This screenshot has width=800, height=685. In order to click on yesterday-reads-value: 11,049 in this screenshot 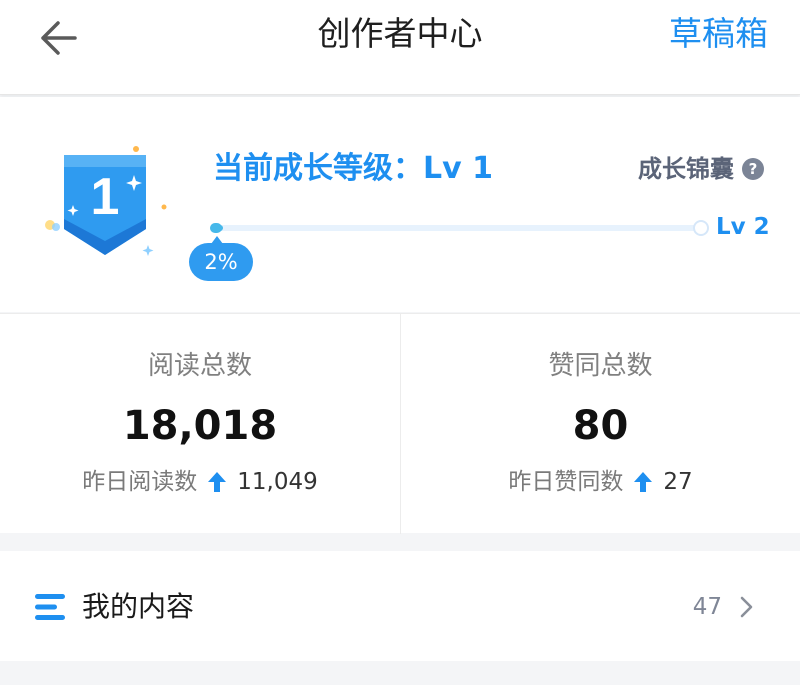, I will do `click(277, 482)`.